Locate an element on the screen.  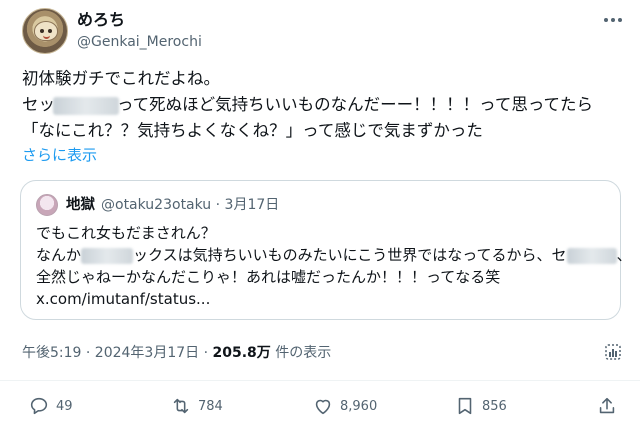
share-button is located at coordinates (607, 406).